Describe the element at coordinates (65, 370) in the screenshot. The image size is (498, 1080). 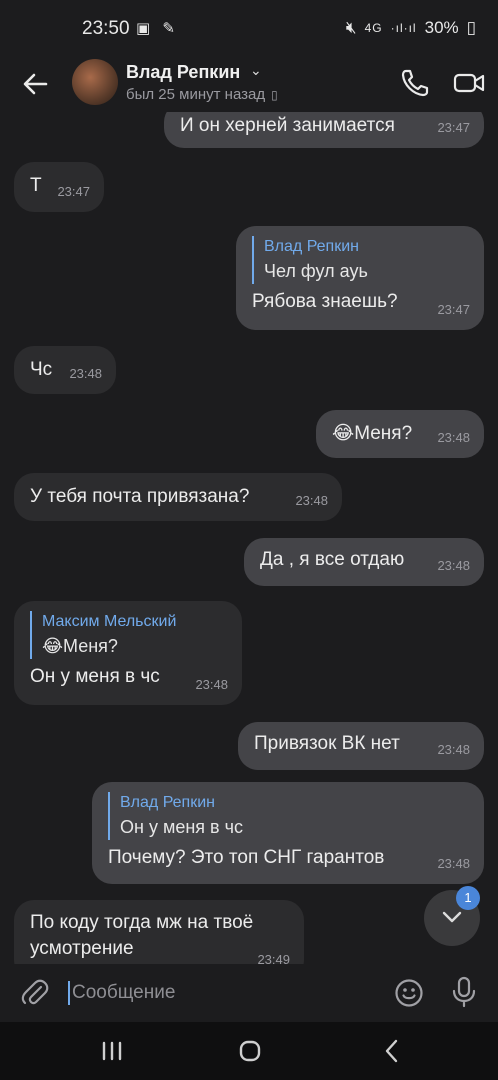
I see `message-incoming: Чс 23:48` at that location.